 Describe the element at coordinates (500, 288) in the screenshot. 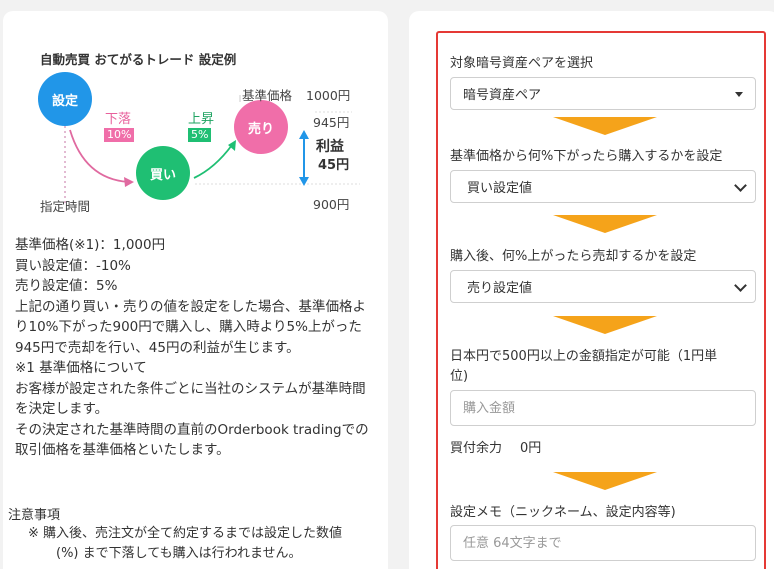

I see `sell-select-value: 売り設定値` at that location.